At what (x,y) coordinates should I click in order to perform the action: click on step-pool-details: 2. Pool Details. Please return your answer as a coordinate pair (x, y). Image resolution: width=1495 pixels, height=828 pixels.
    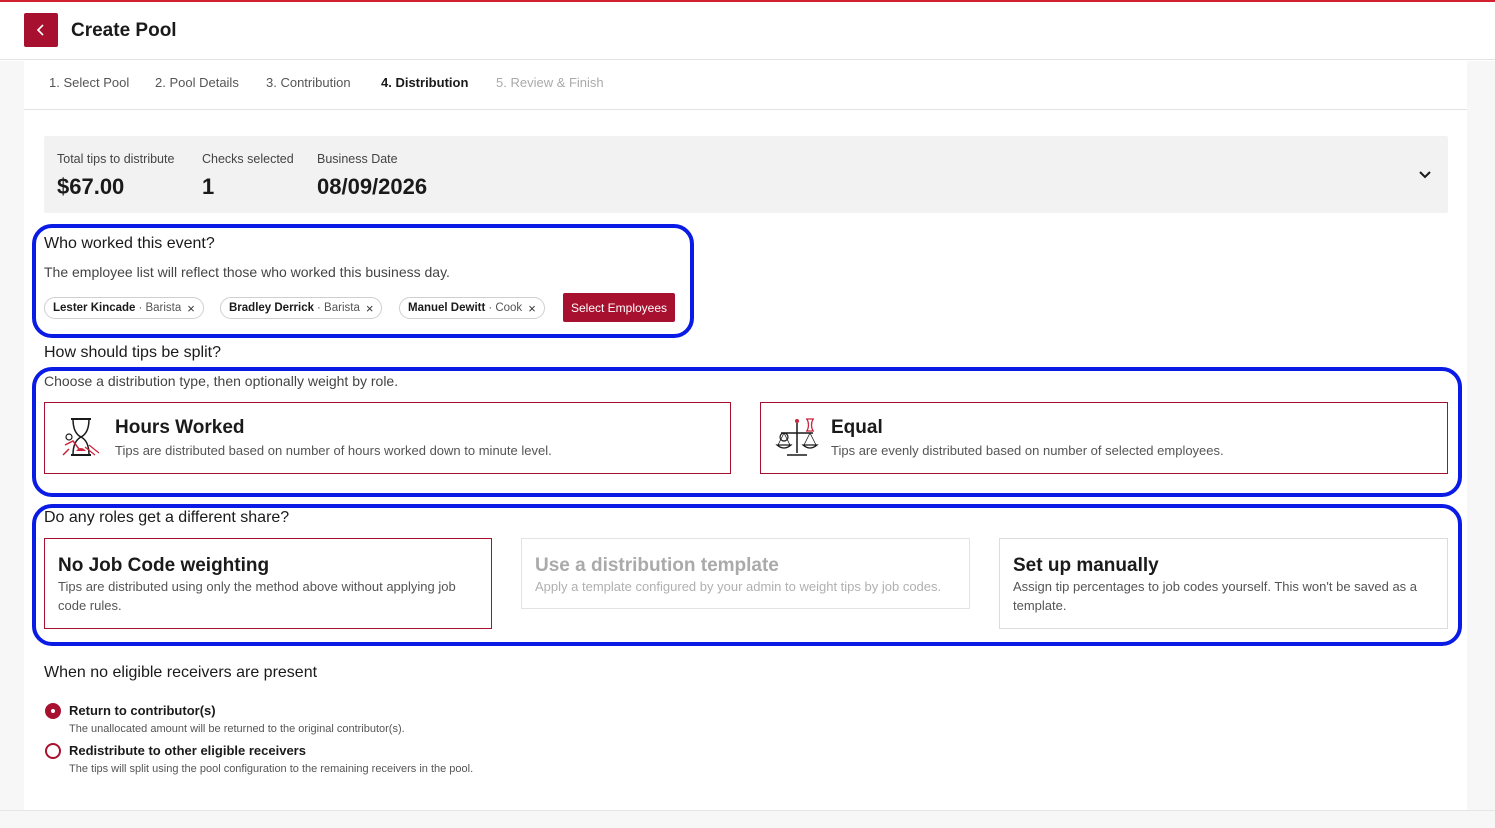
    Looking at the image, I should click on (197, 82).